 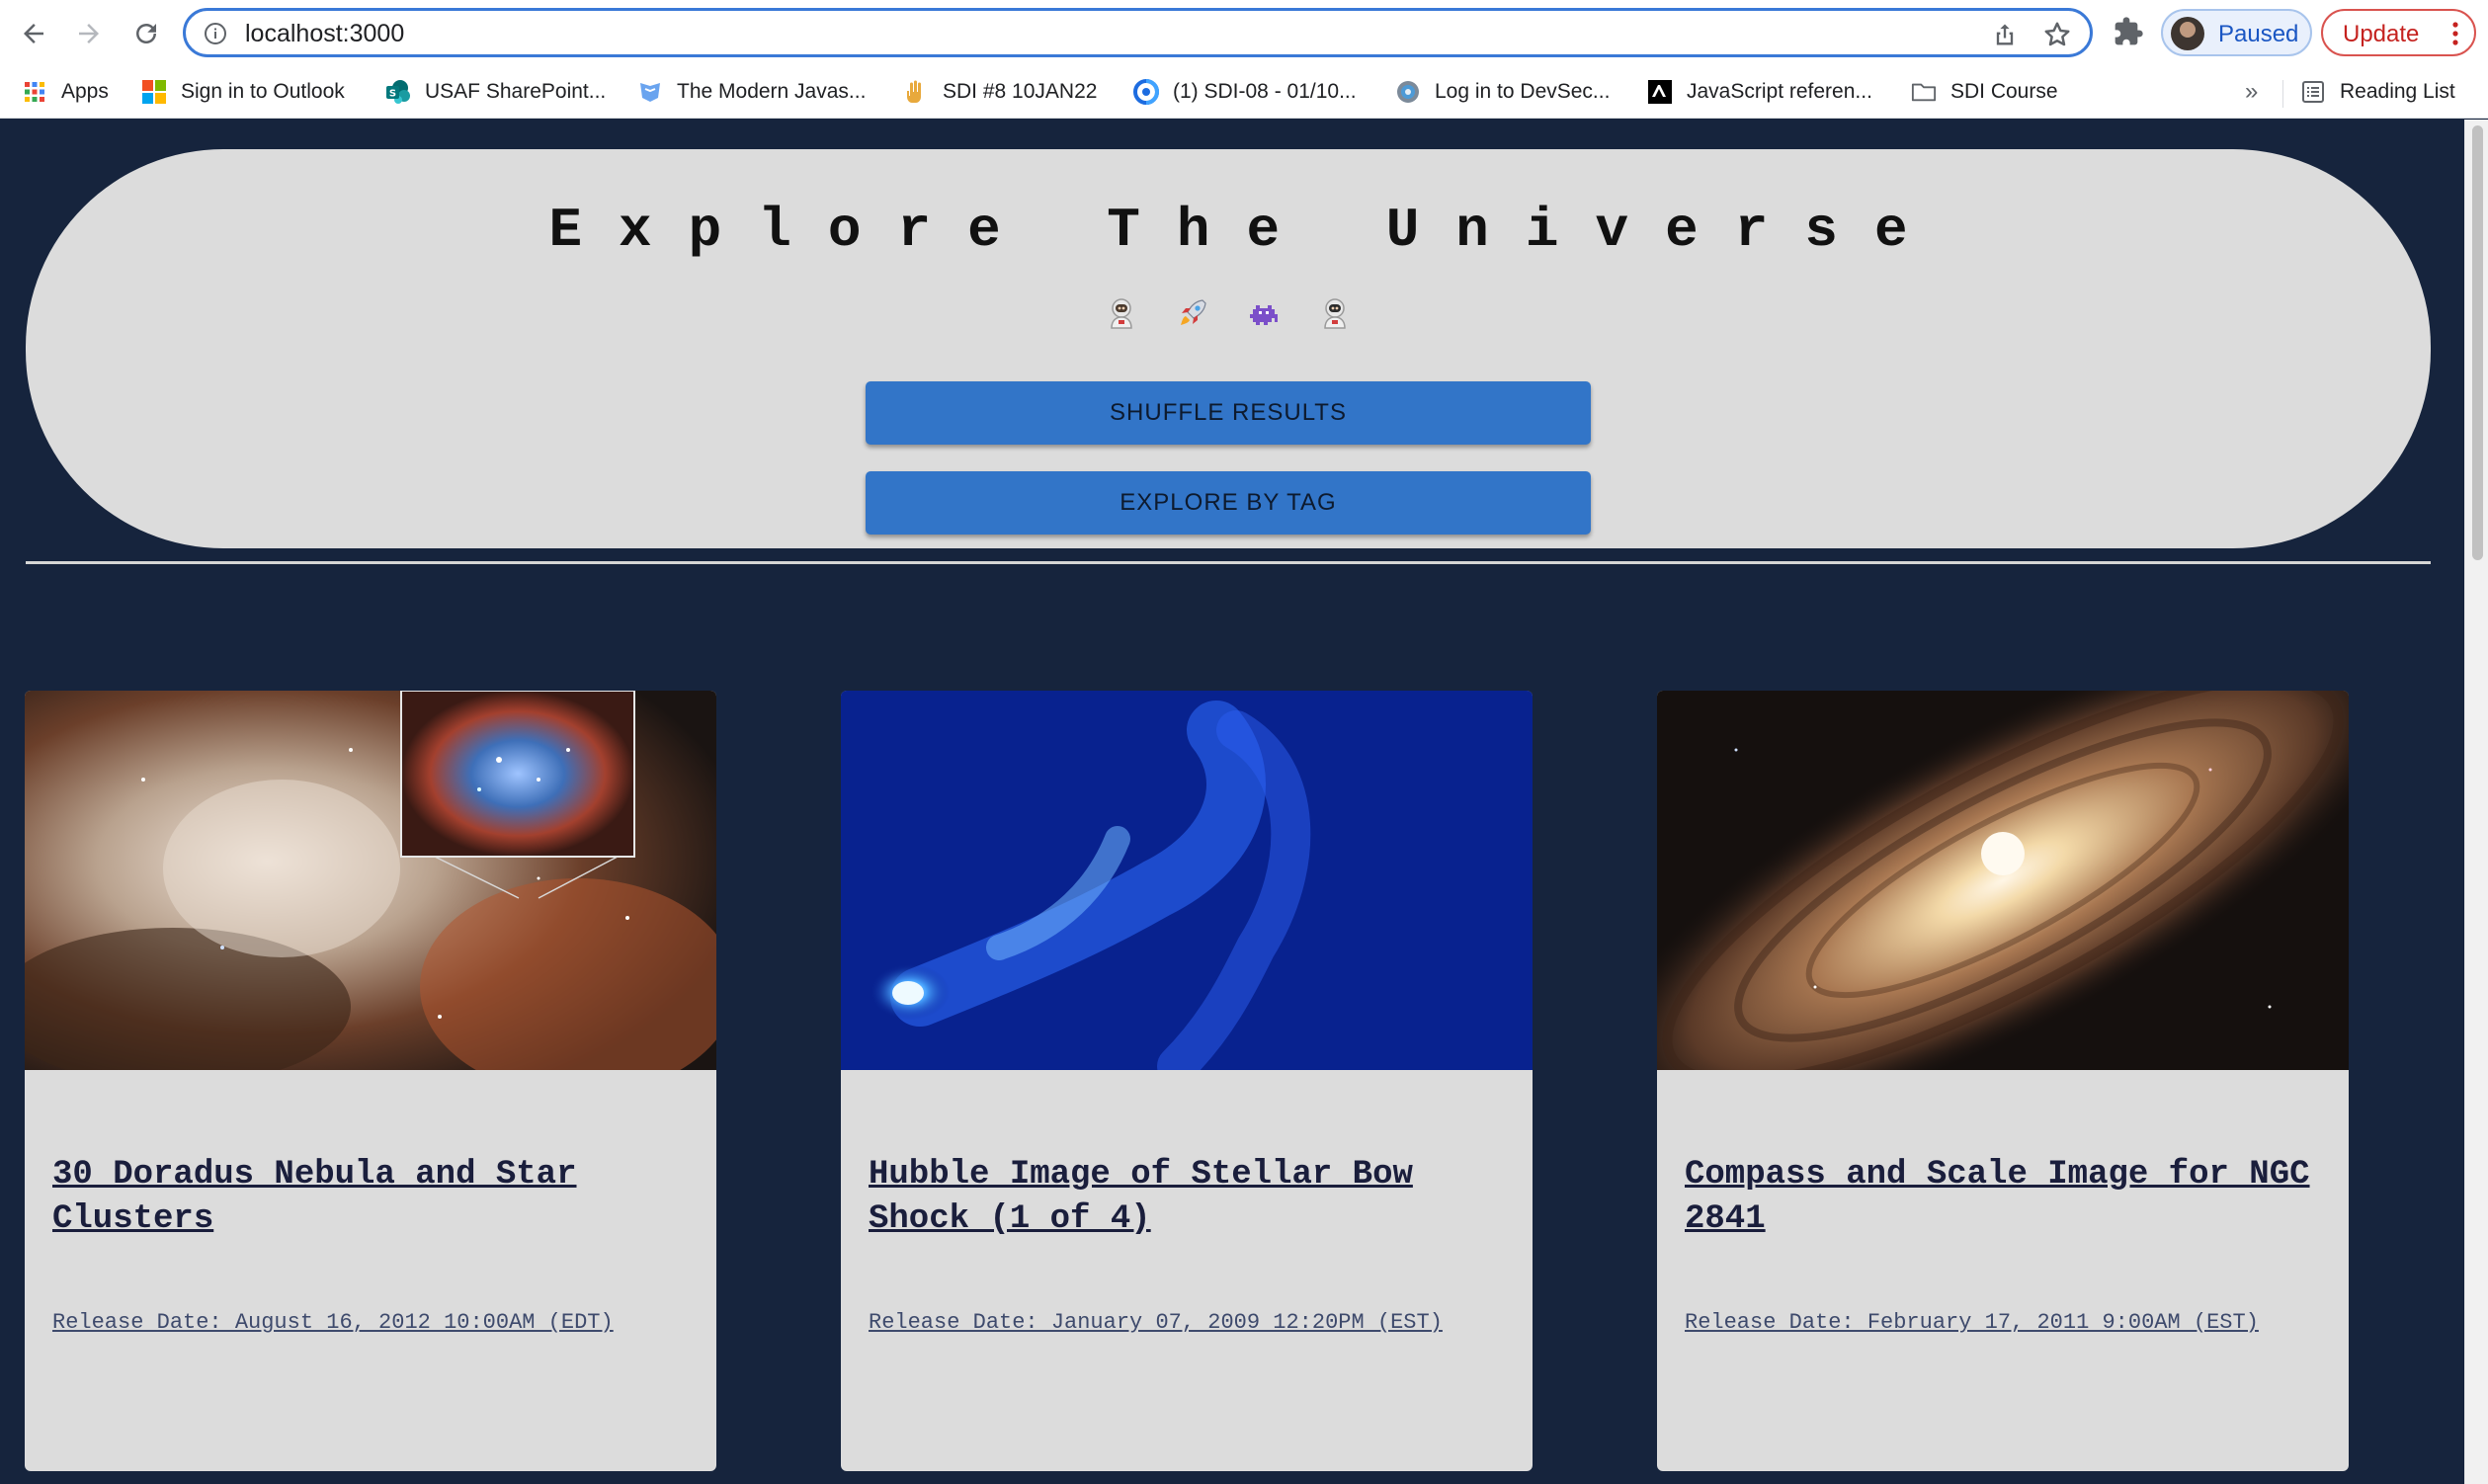 What do you see at coordinates (916, 92) in the screenshot?
I see `hand-icon` at bounding box center [916, 92].